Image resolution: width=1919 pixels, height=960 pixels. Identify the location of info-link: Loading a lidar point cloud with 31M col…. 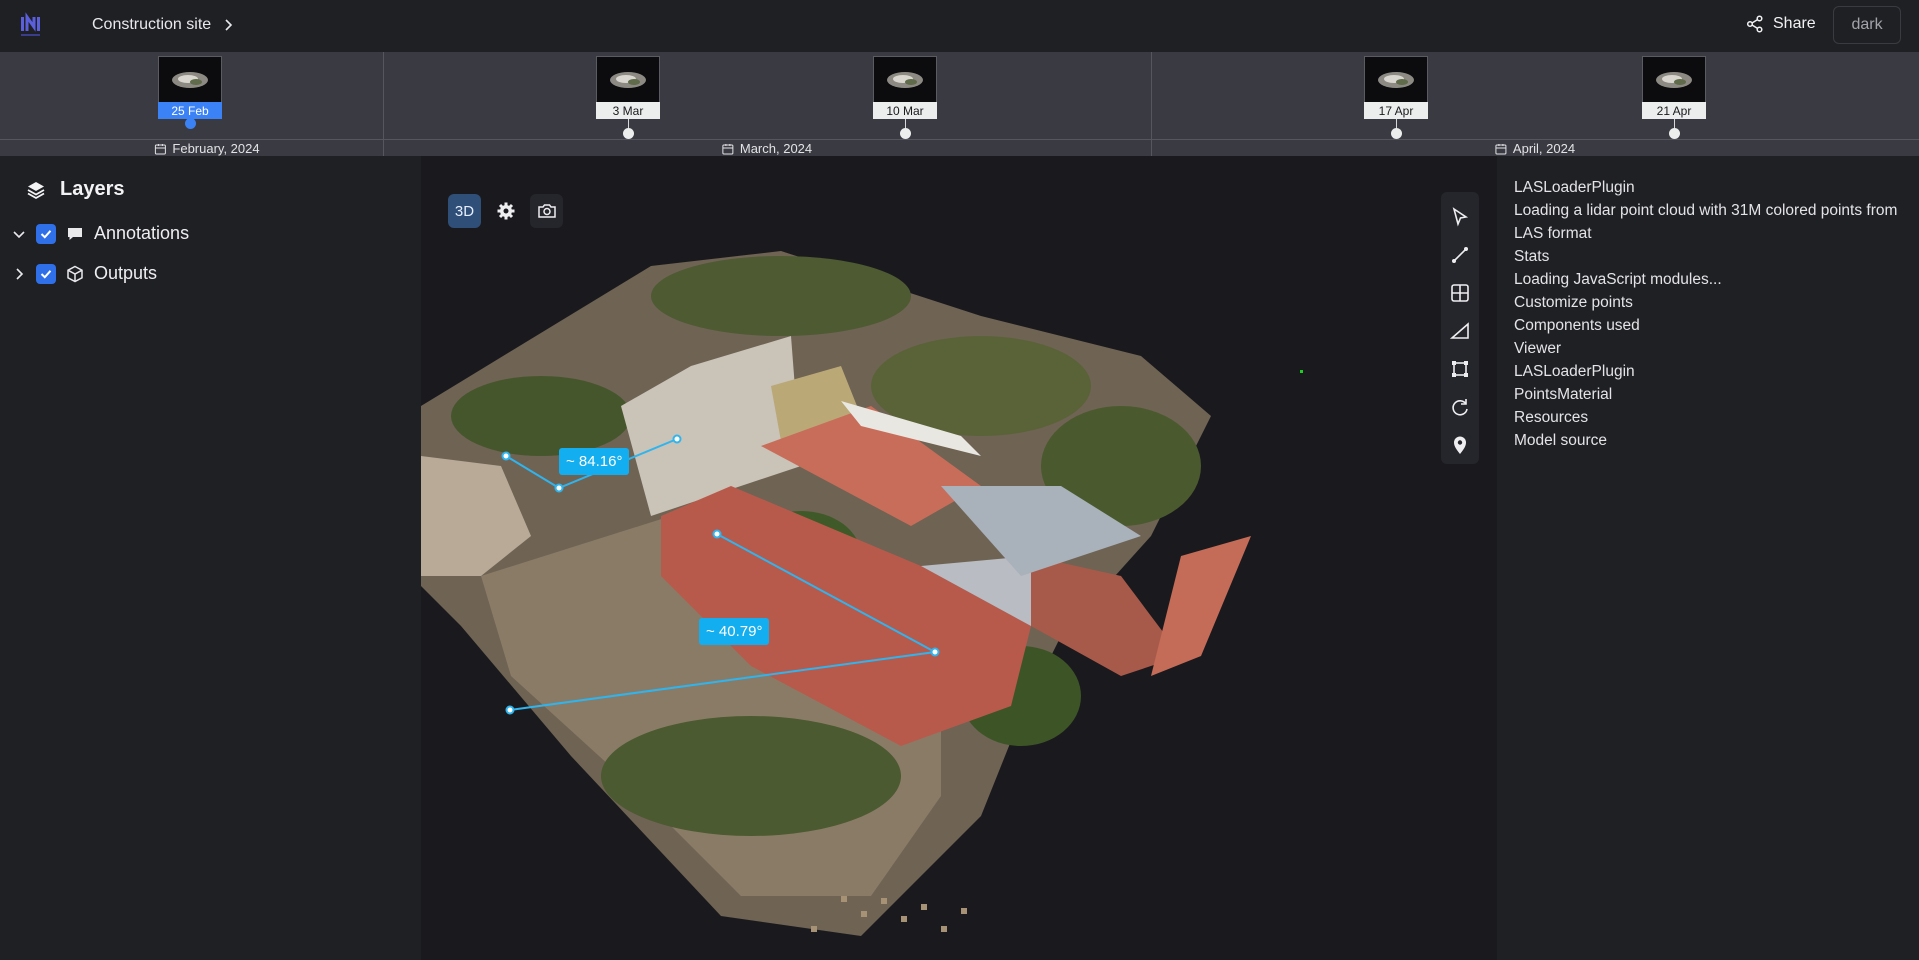
(1713, 222).